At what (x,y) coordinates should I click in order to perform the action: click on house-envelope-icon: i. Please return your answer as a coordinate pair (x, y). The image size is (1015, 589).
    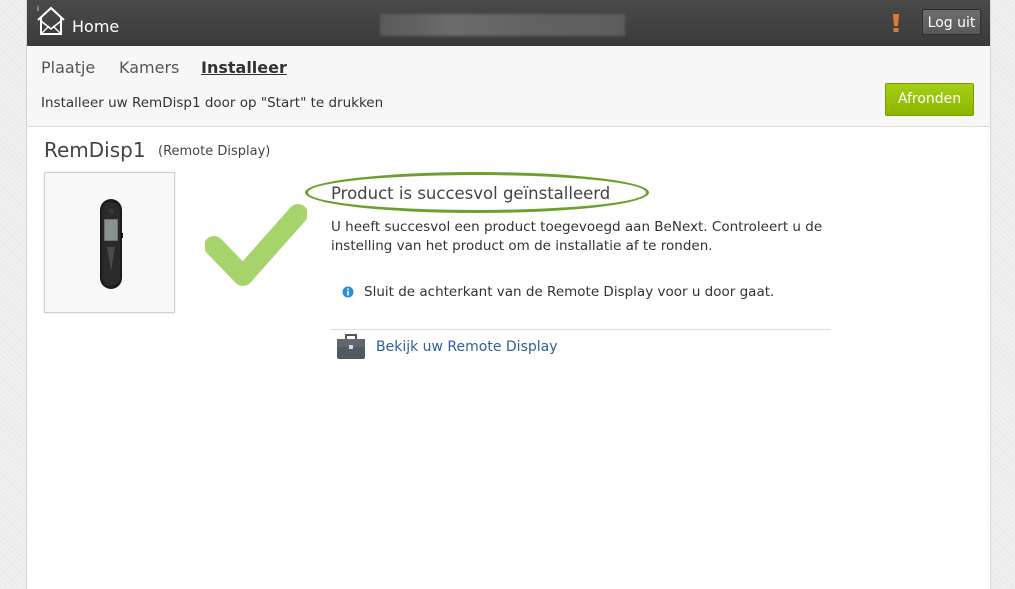
    Looking at the image, I should click on (51, 21).